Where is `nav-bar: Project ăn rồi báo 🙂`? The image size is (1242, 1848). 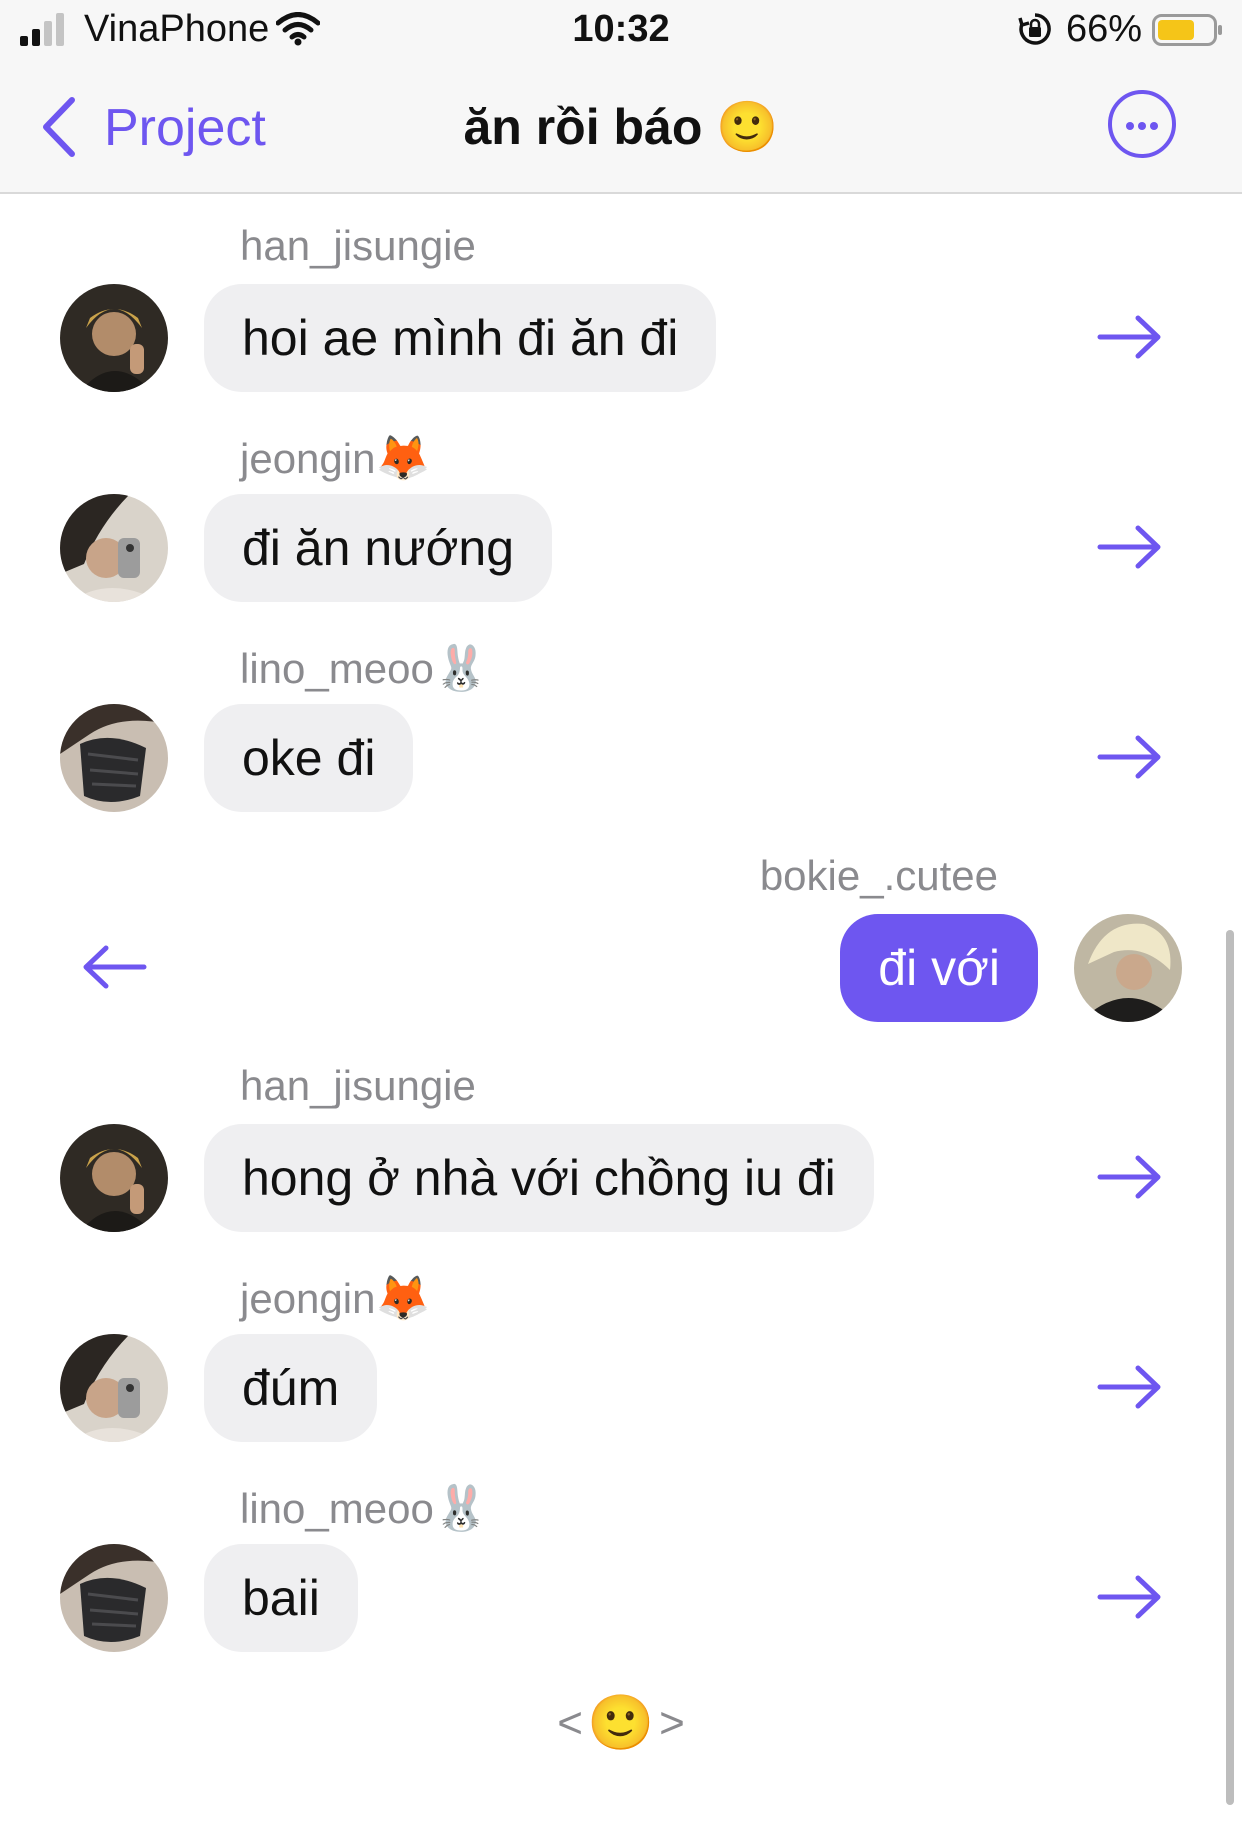 nav-bar: Project ăn rồi báo 🙂 is located at coordinates (621, 128).